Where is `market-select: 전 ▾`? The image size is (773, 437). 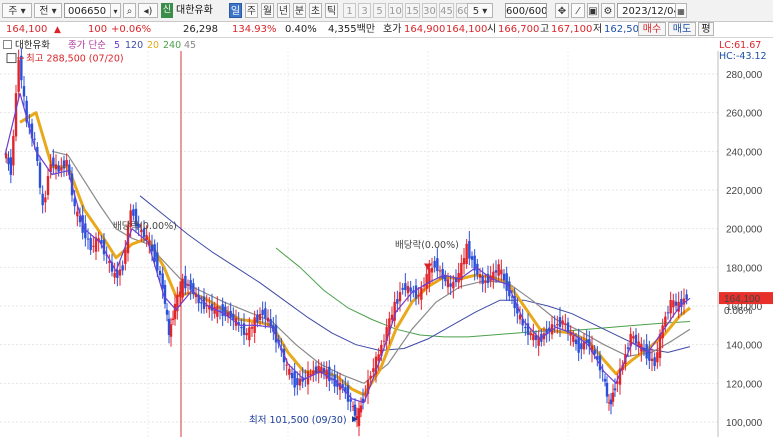 market-select: 전 ▾ is located at coordinates (48, 10).